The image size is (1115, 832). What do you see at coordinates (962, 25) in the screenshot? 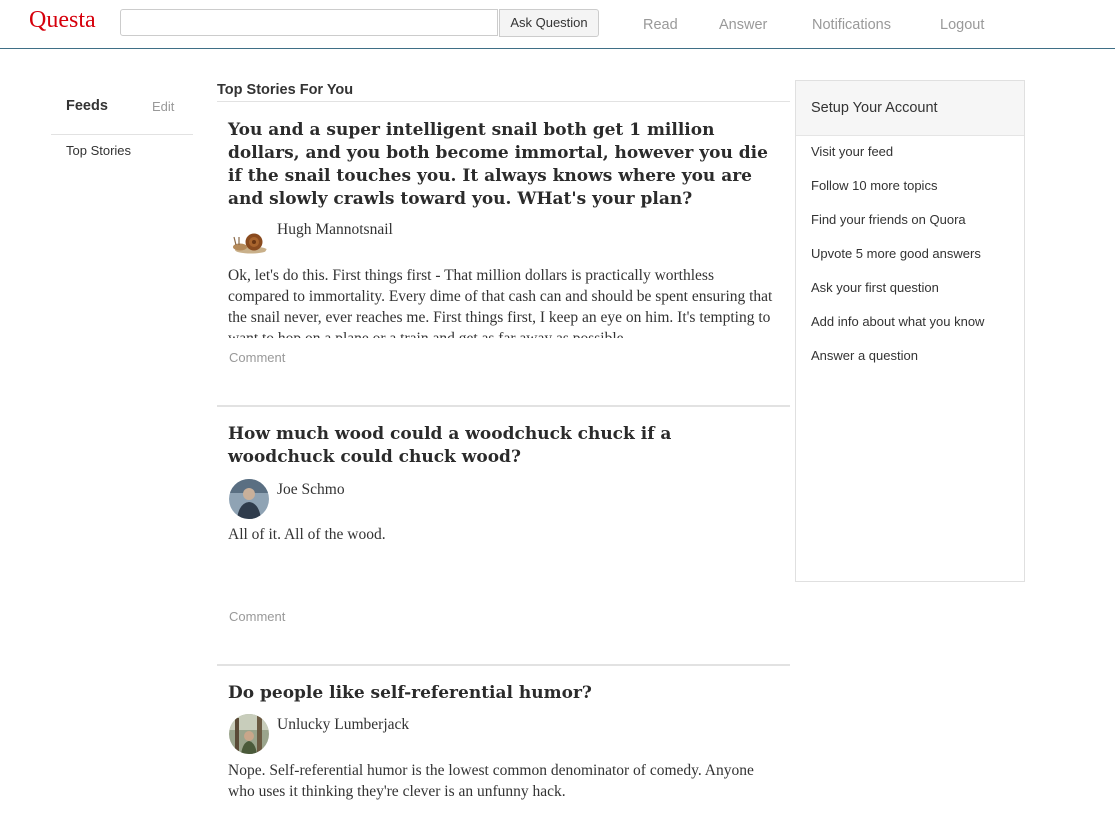
I see `nav-link-logout: Logout` at bounding box center [962, 25].